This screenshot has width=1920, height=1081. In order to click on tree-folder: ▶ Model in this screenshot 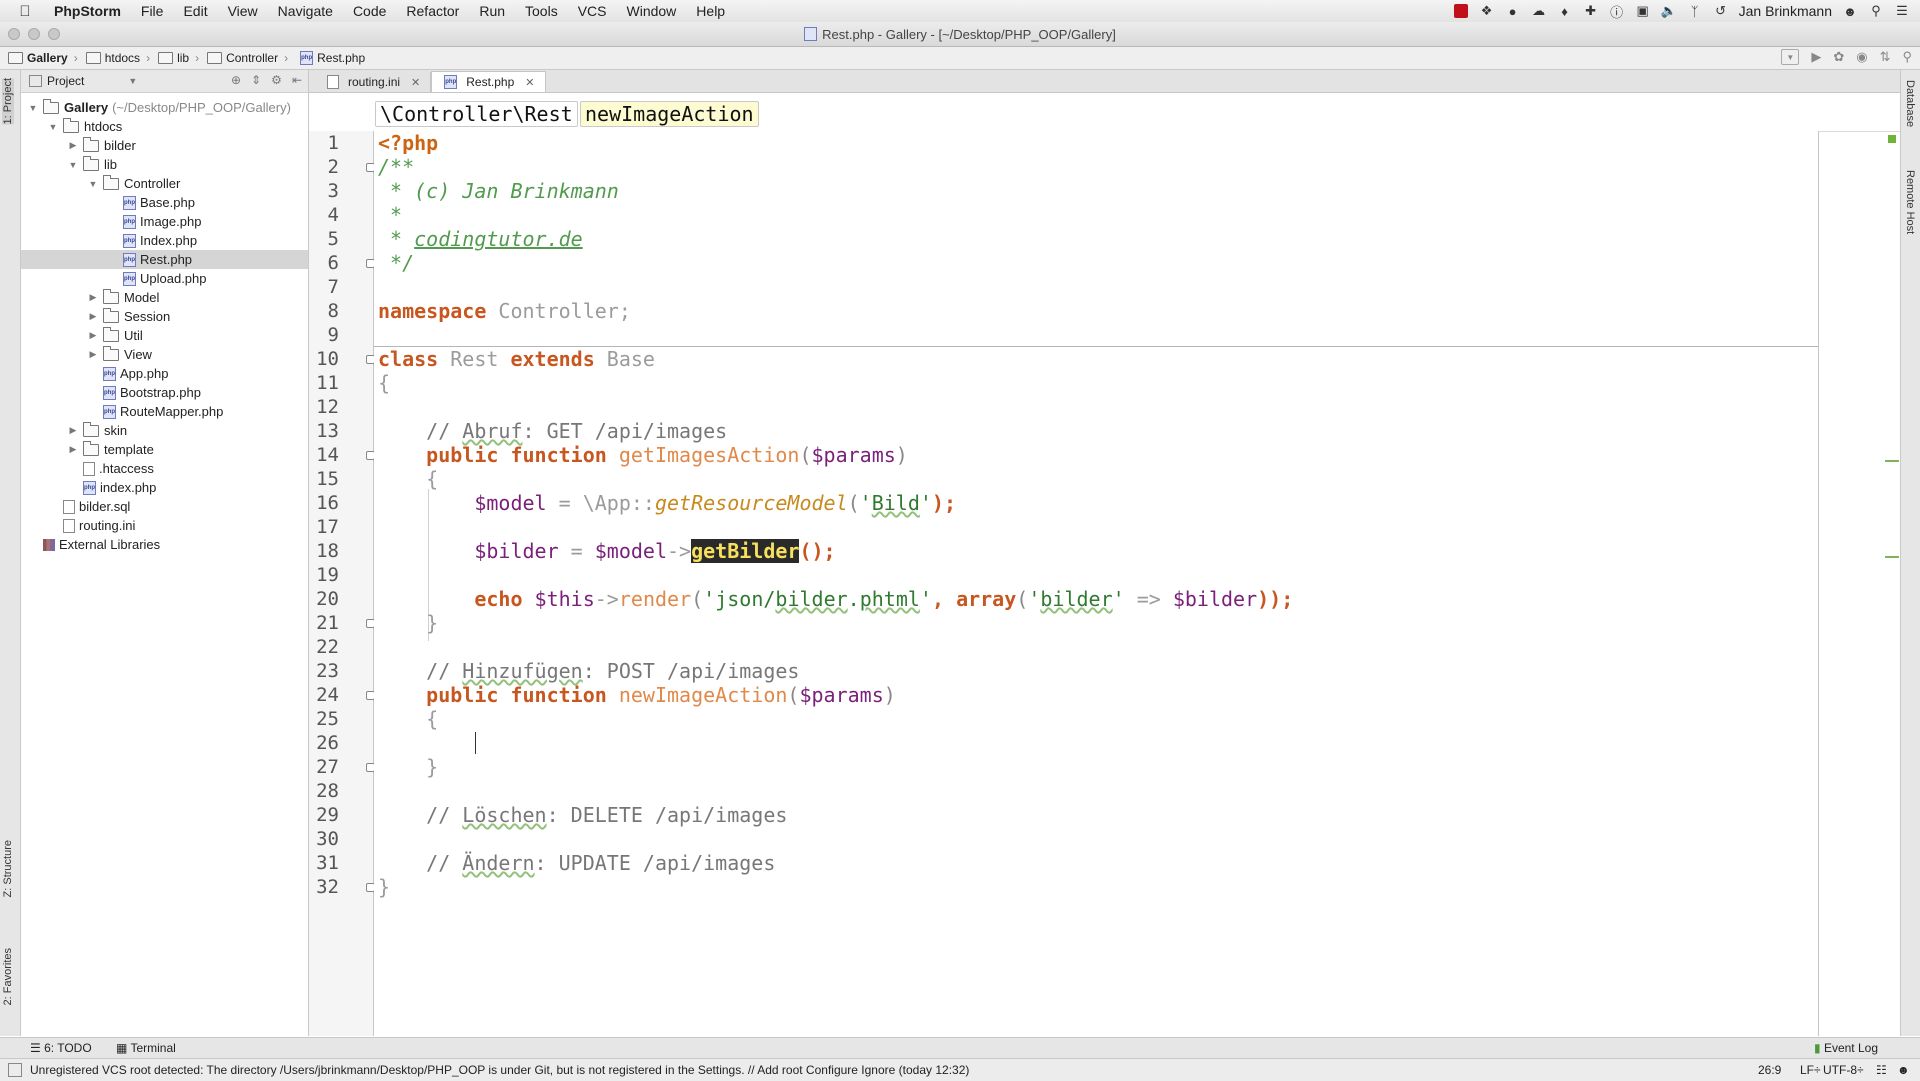, I will do `click(123, 297)`.